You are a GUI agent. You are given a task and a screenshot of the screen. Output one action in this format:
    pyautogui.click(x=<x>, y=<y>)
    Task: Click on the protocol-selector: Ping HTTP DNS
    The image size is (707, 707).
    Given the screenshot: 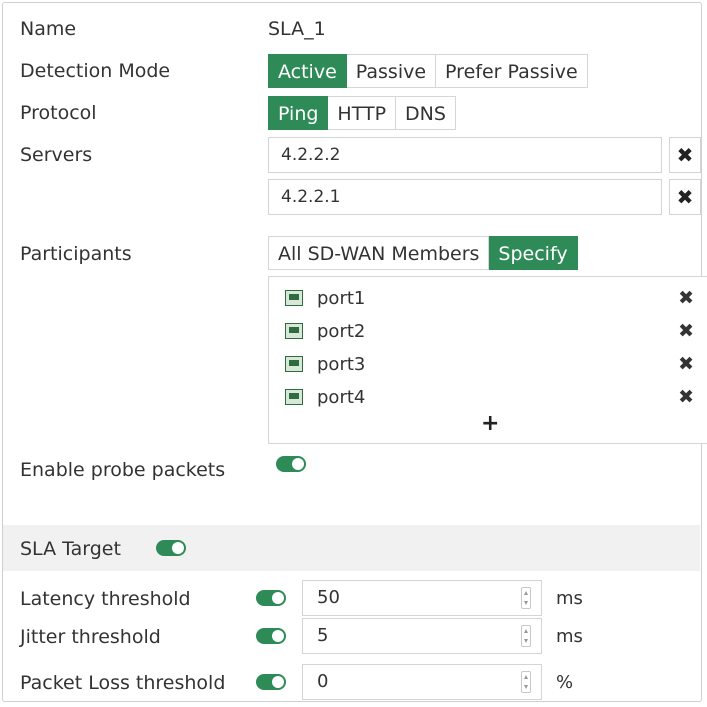 What is the action you would take?
    pyautogui.click(x=362, y=113)
    